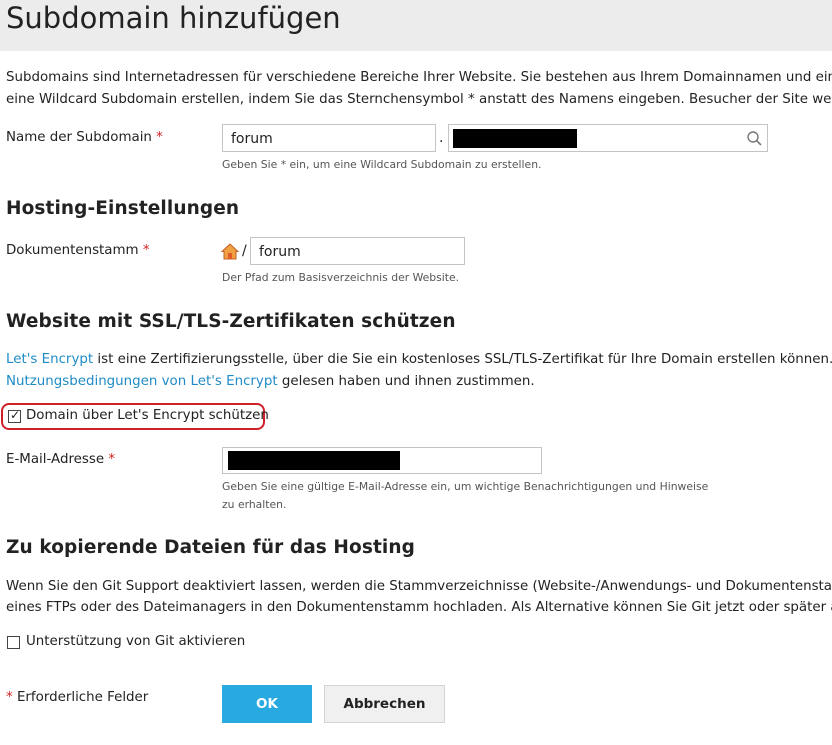  Describe the element at coordinates (210, 547) in the screenshot. I see `files-heading: Zu kopierende Dateien für das Hosting` at that location.